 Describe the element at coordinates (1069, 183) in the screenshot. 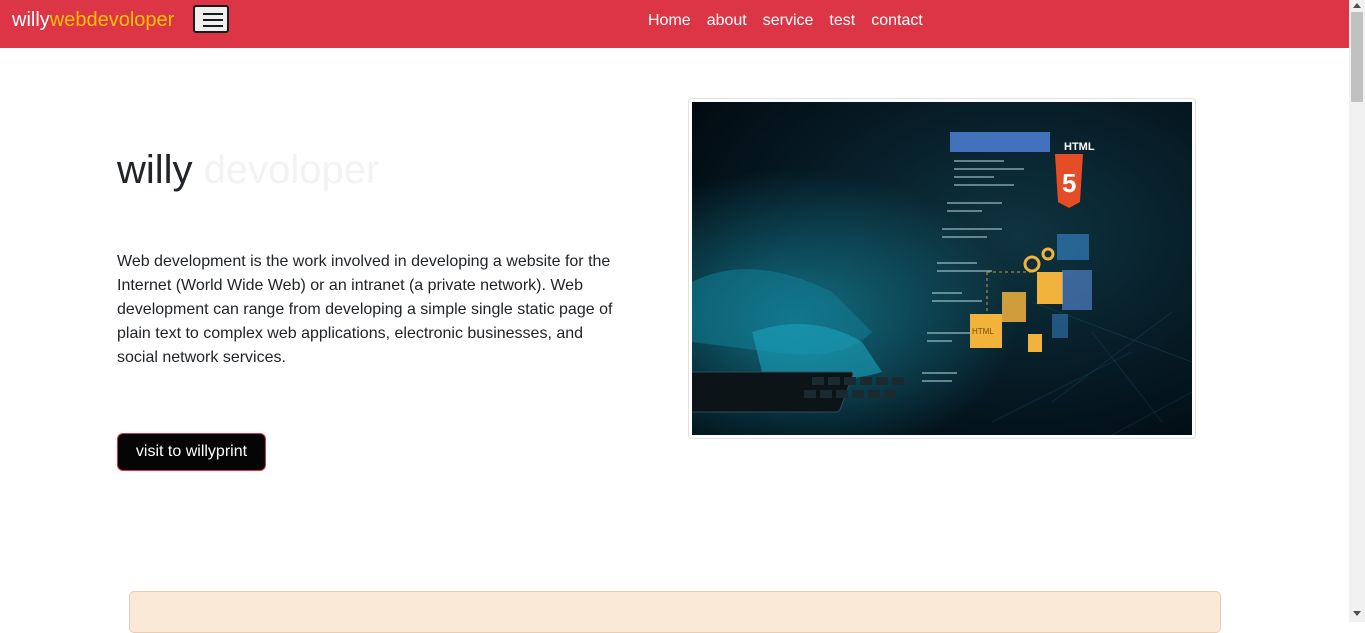

I see `html-five-text: 5` at that location.